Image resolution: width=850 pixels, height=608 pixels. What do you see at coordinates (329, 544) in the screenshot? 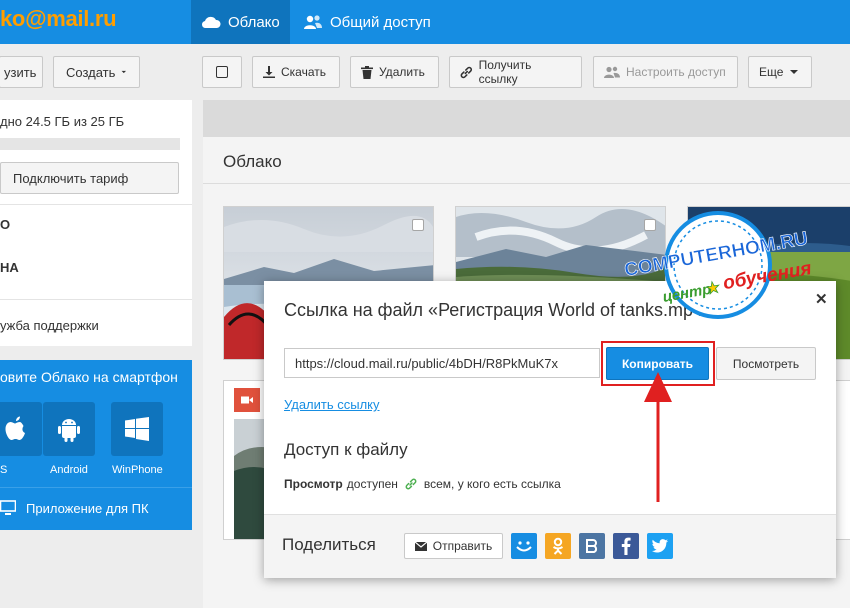
I see `share-label: Поделиться` at bounding box center [329, 544].